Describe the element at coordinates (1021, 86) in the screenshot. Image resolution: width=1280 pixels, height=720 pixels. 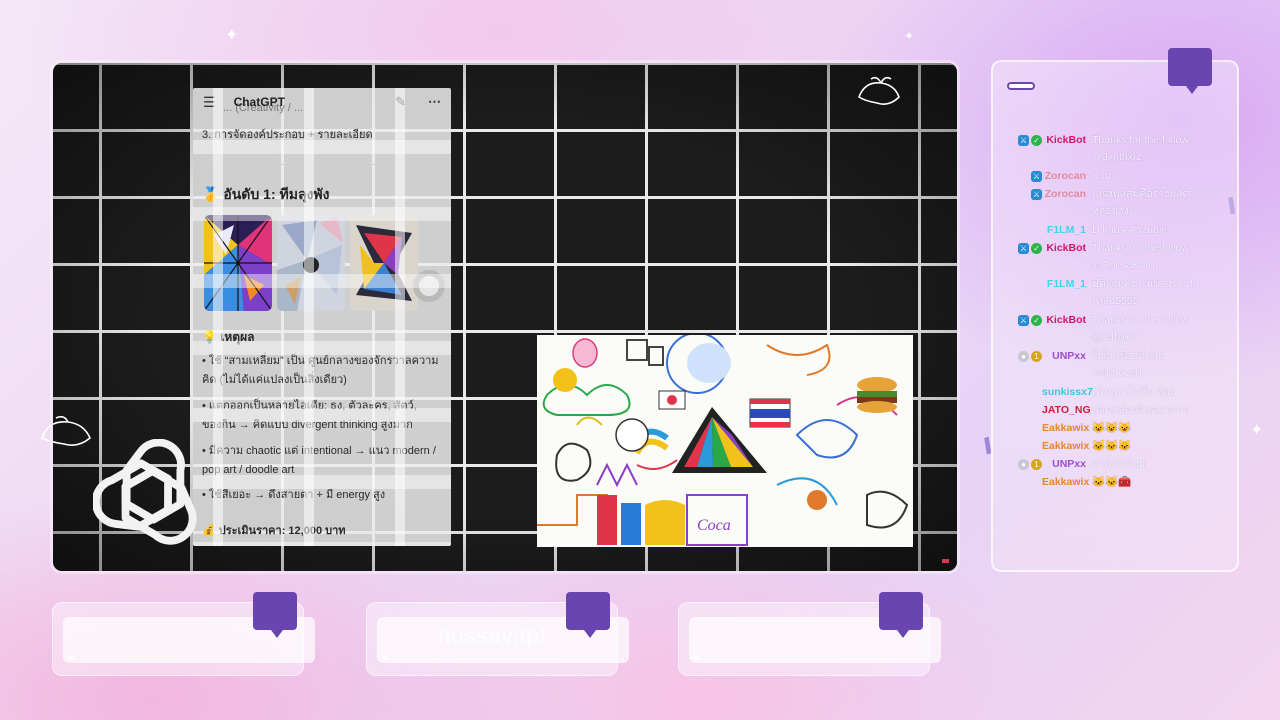
I see `chat-tab-indicator` at that location.